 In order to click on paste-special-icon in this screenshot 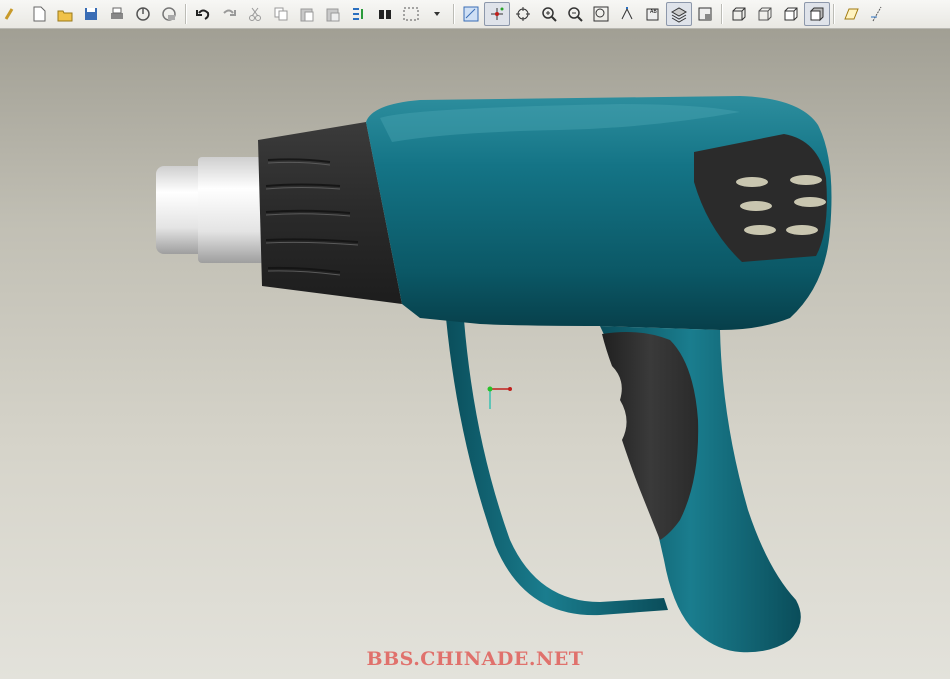, I will do `click(333, 14)`.